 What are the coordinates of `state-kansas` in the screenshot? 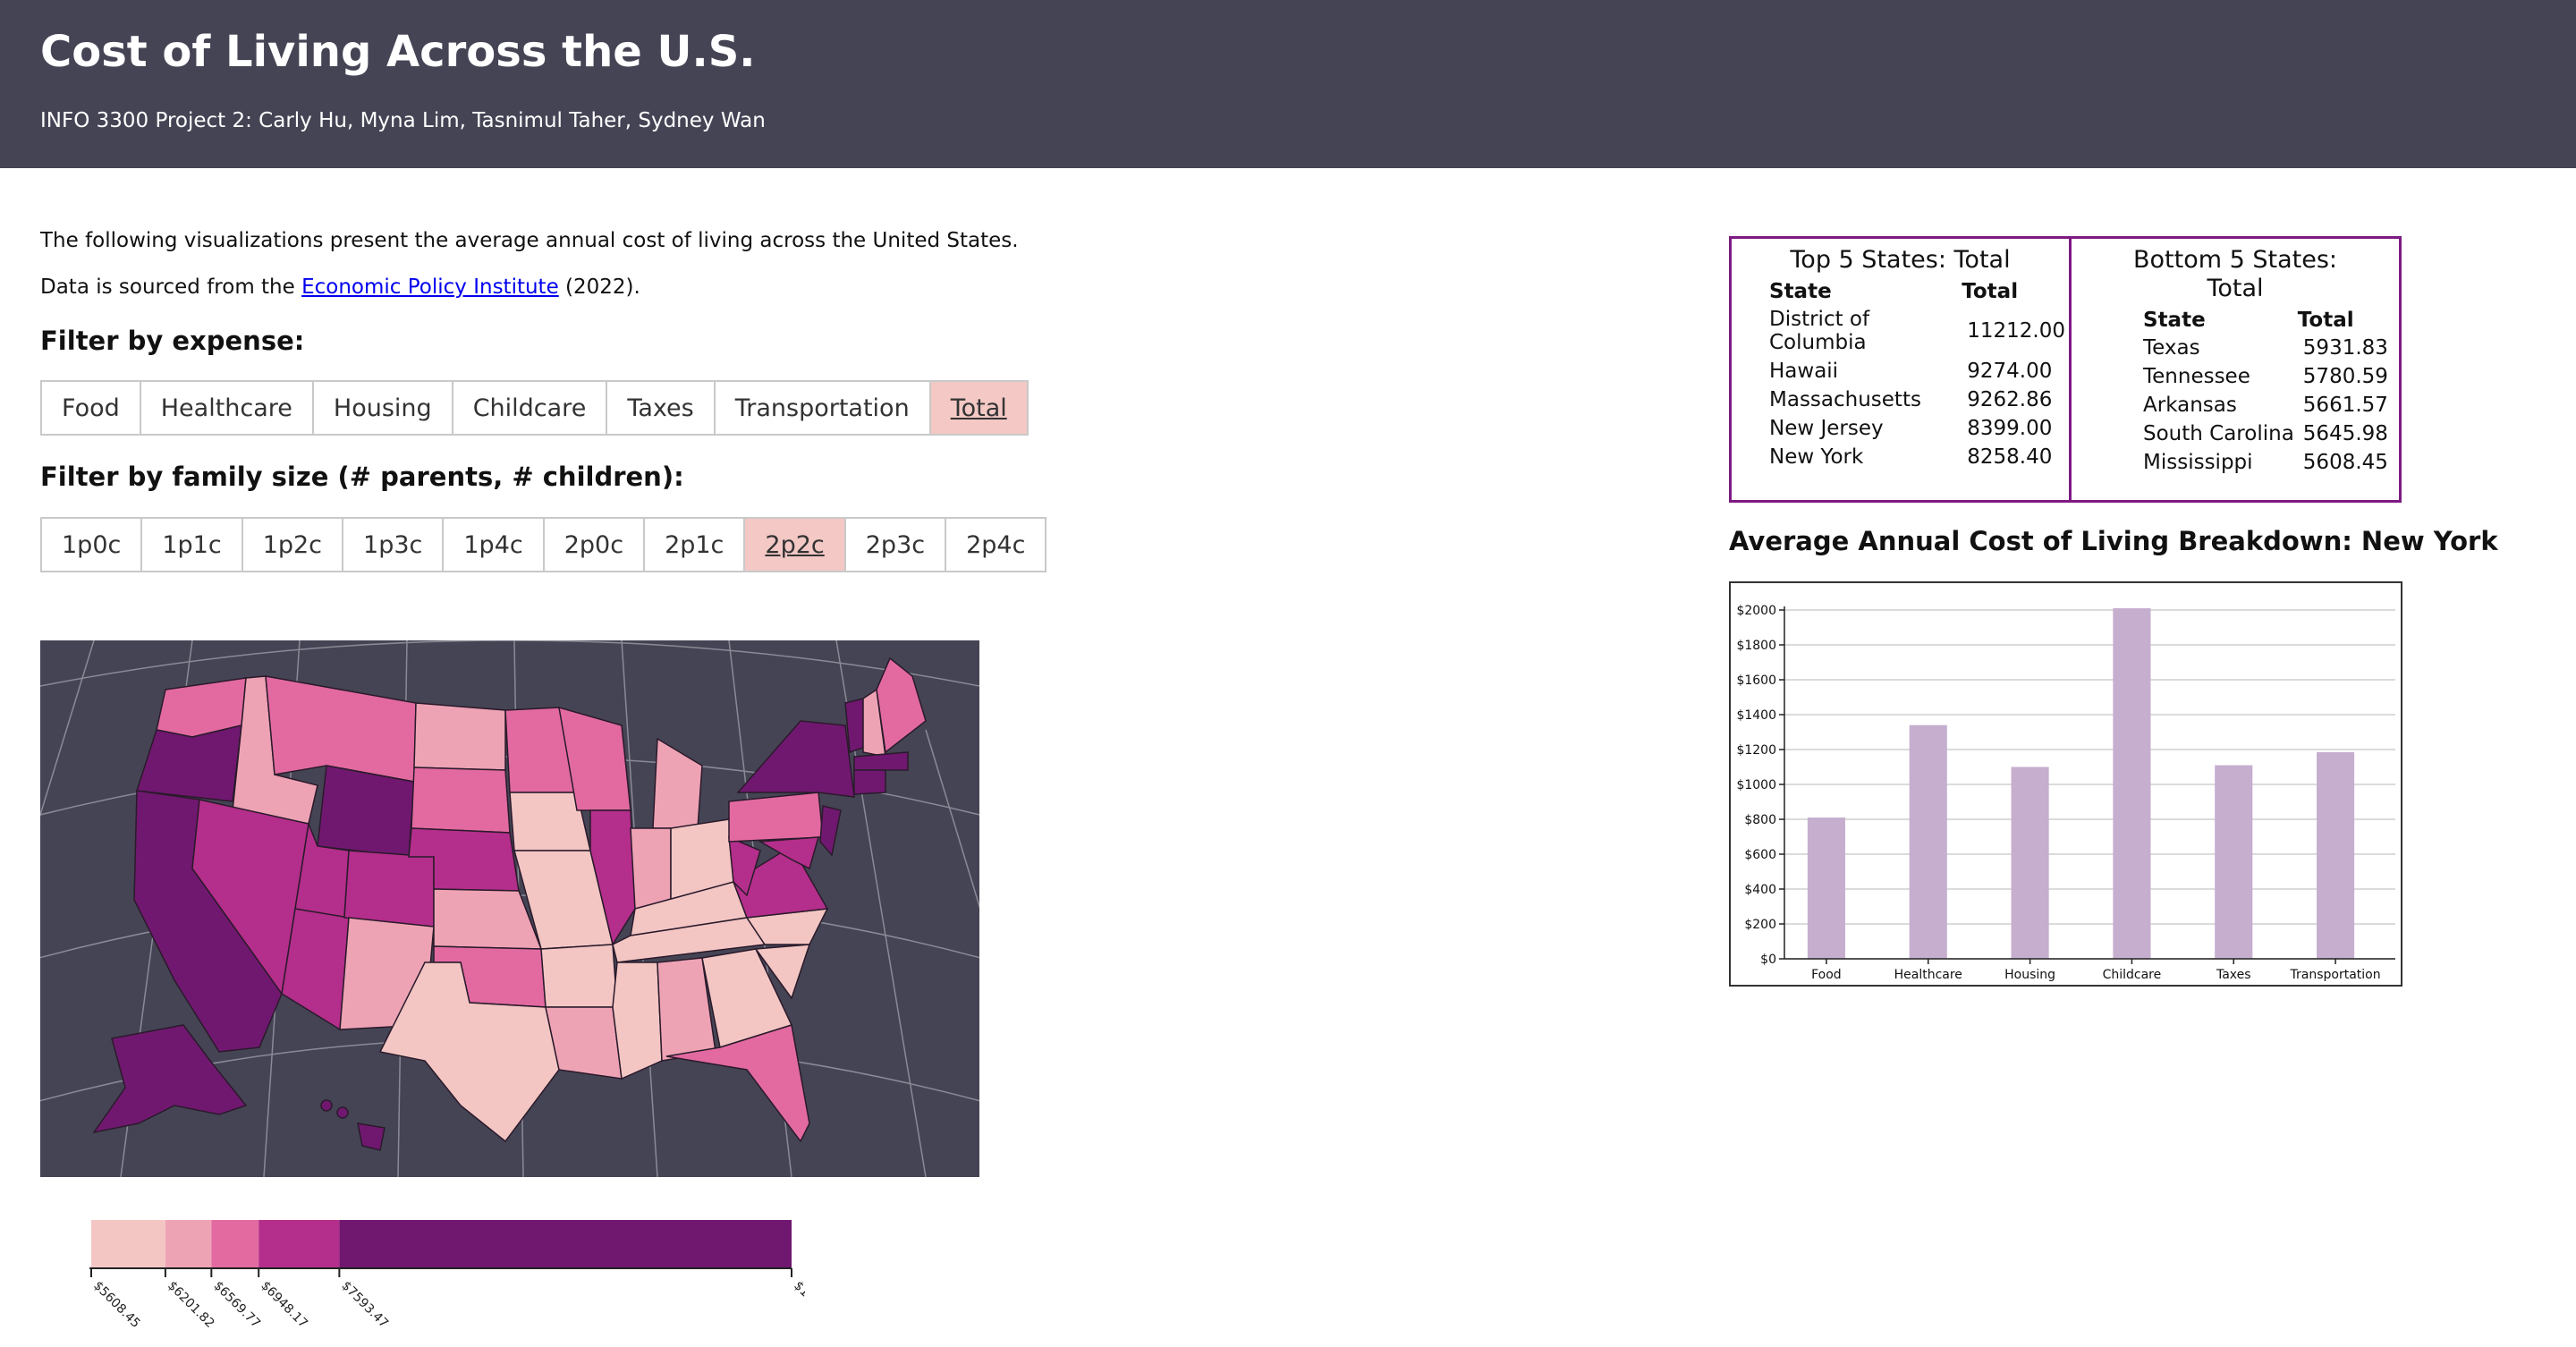 It's located at (488, 919).